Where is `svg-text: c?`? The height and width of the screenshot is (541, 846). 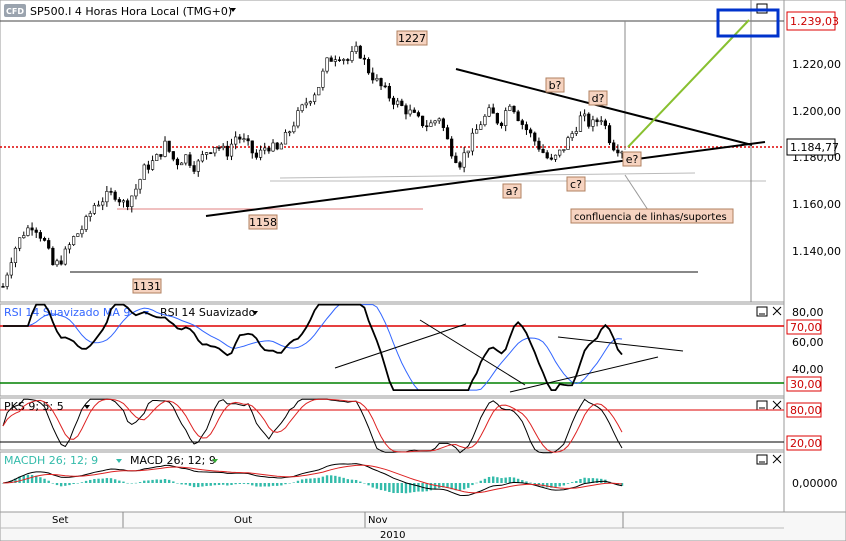 svg-text: c? is located at coordinates (576, 184).